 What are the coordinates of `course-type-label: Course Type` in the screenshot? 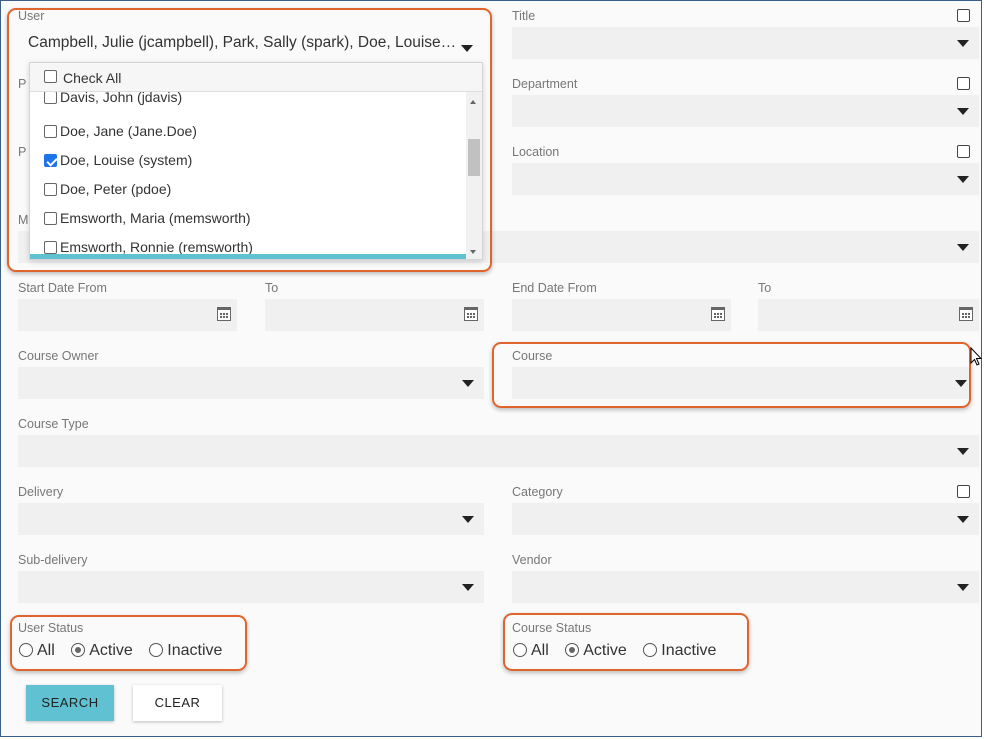 It's located at (53, 424).